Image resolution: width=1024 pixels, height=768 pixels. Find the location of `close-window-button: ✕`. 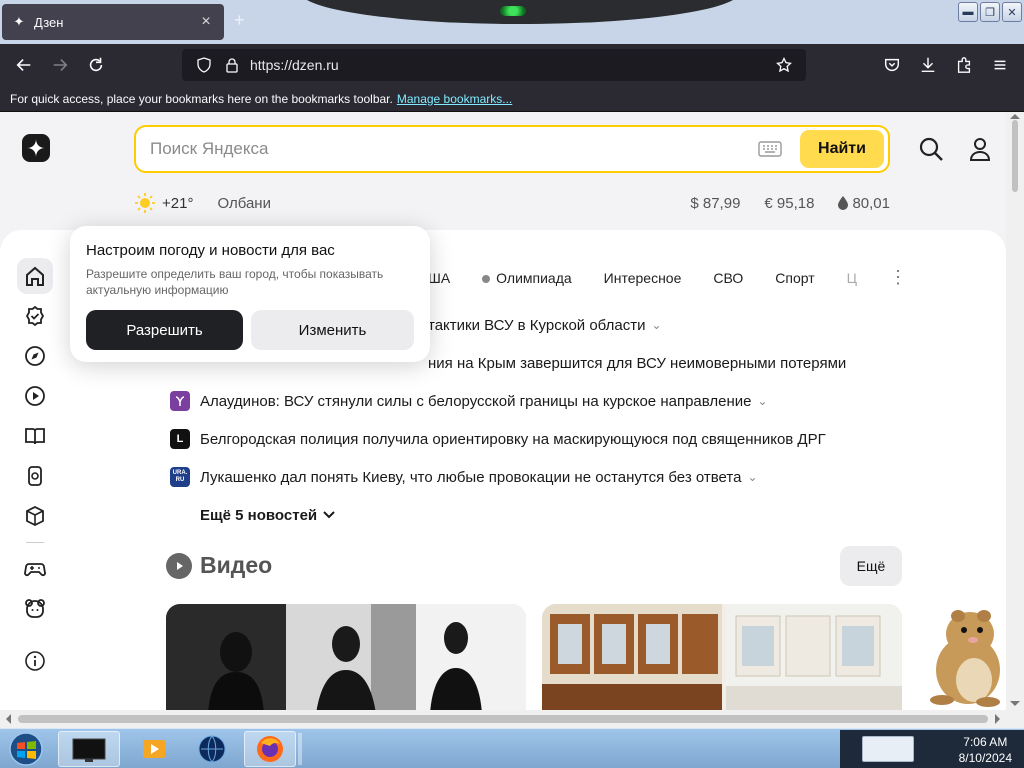

close-window-button: ✕ is located at coordinates (1012, 12).